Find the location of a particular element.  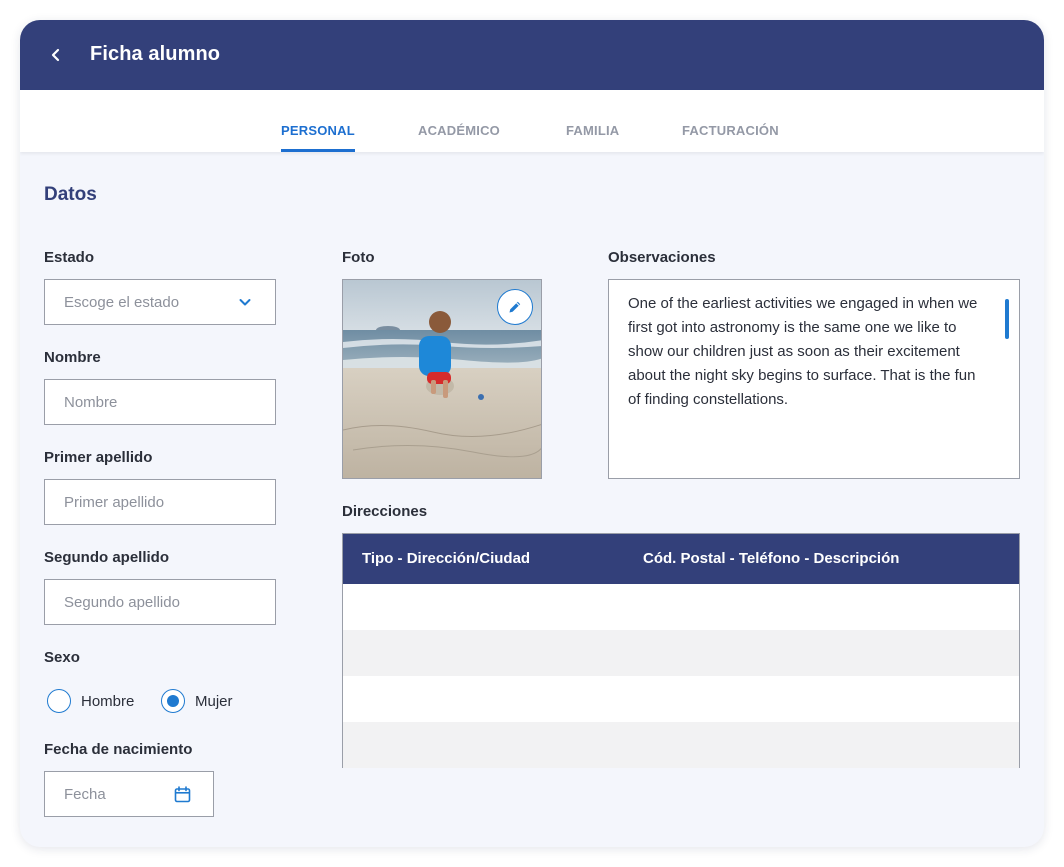

chevron-down-icon is located at coordinates (245, 302).